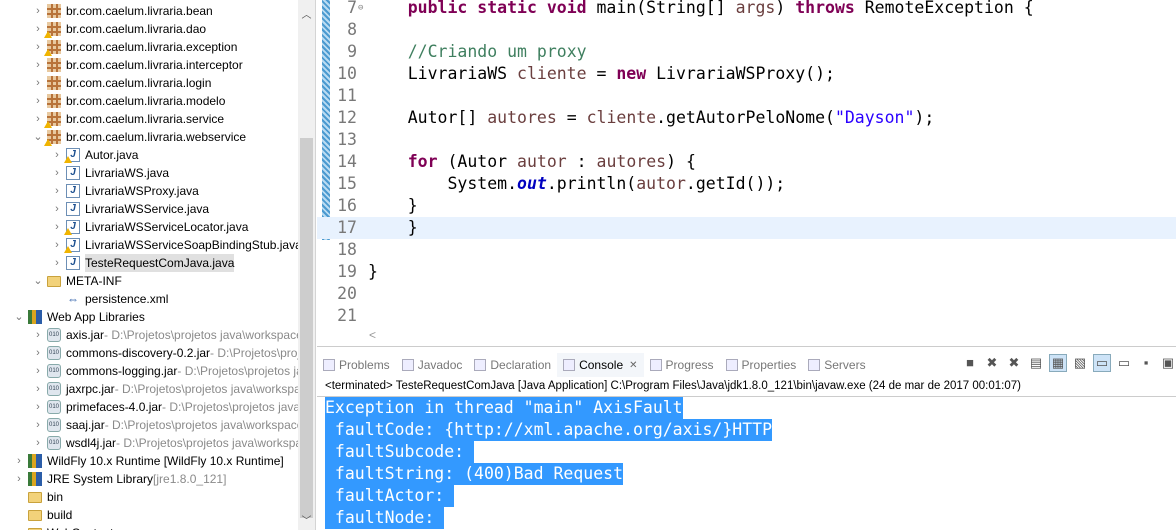 The height and width of the screenshot is (530, 1176). I want to click on tree-item-label: br.com.caelum.livraria.login, so click(139, 83).